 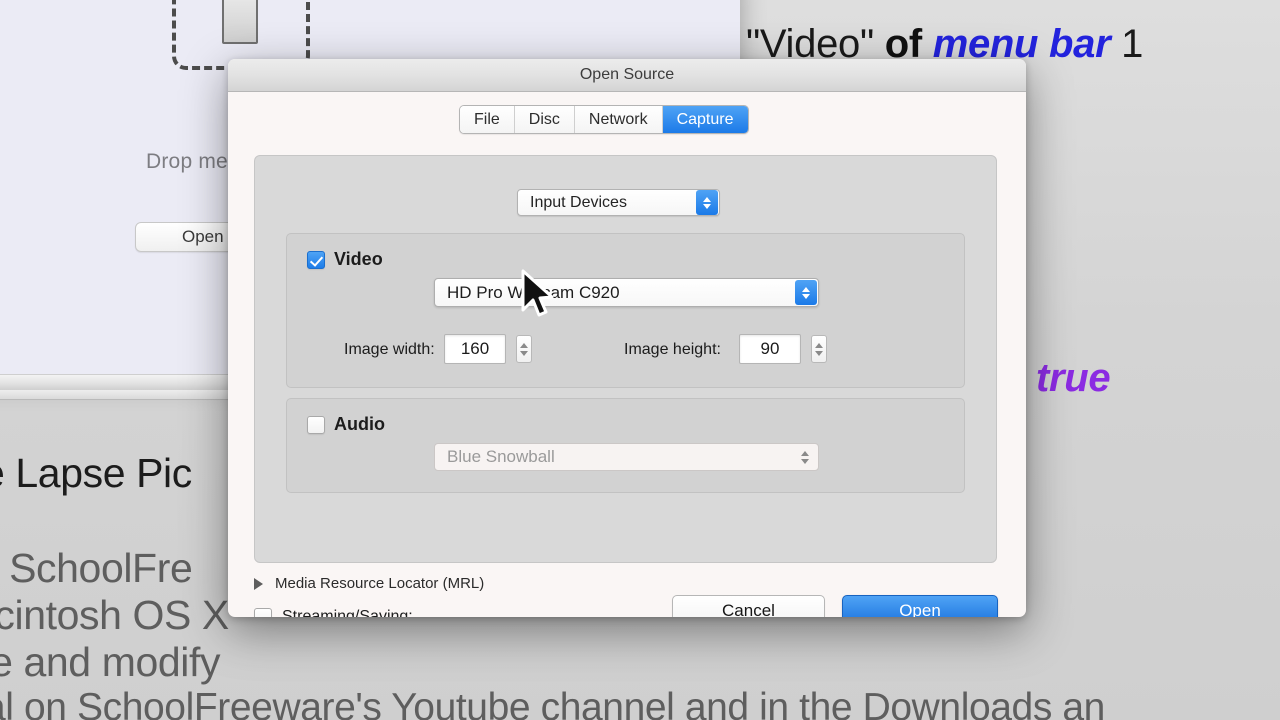 I want to click on video-checkbox-row: Video, so click(x=345, y=259).